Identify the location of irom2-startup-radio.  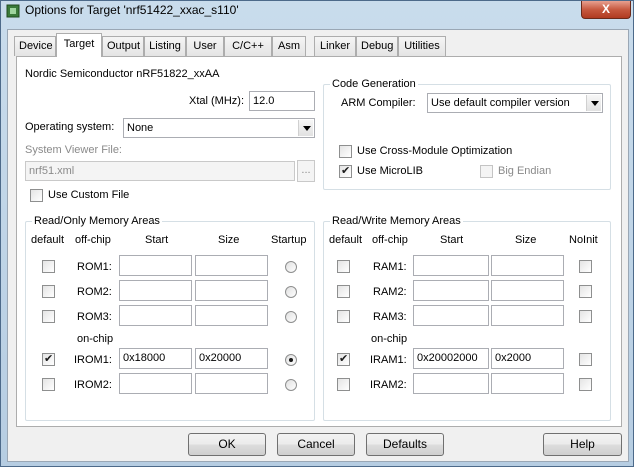
(291, 385).